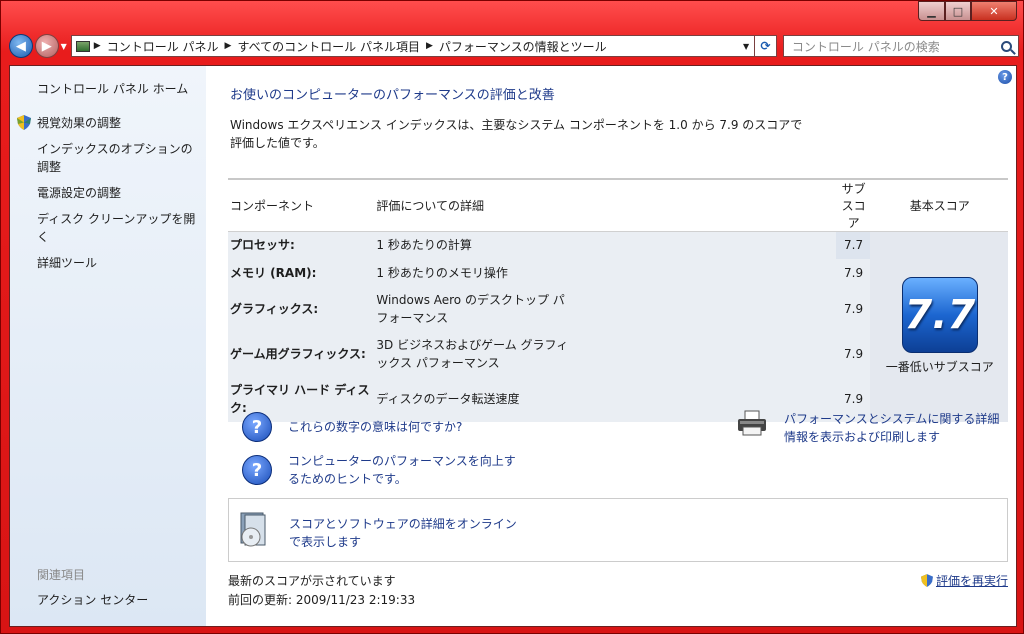 This screenshot has width=1024, height=634. What do you see at coordinates (471, 309) in the screenshot?
I see `component-detail: Windows Aero のデスクトップ パフォーマンス` at bounding box center [471, 309].